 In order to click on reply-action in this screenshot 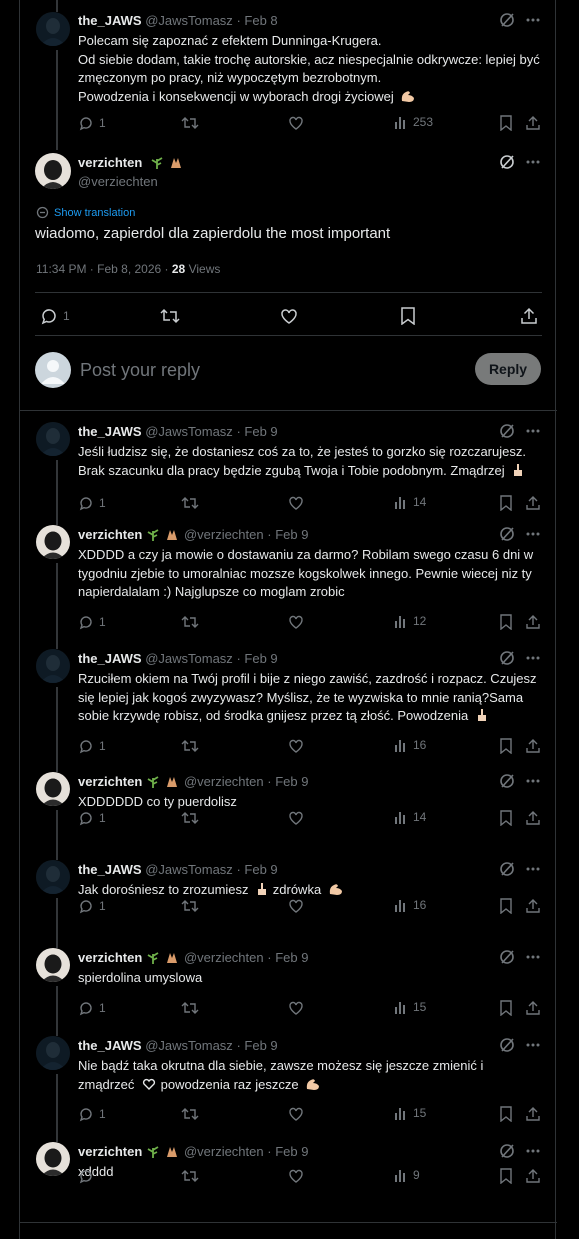, I will do `click(88, 1176)`.